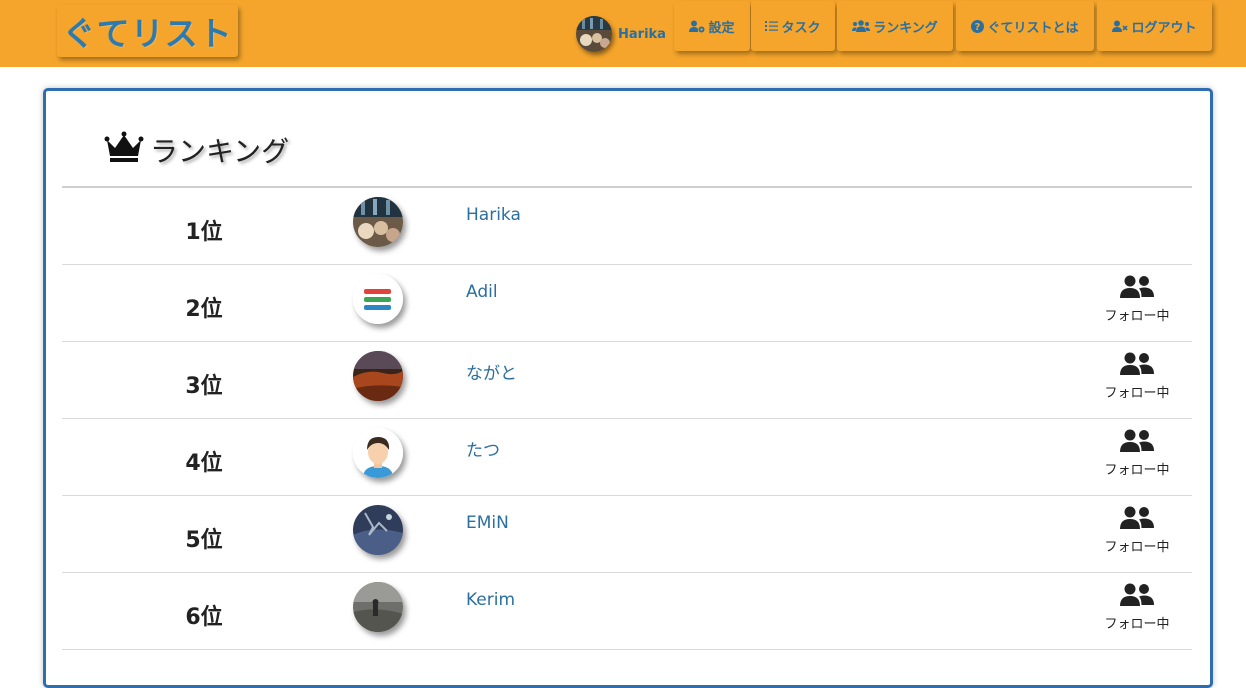 The image size is (1246, 688). I want to click on user-name-link: Adil, so click(482, 292).